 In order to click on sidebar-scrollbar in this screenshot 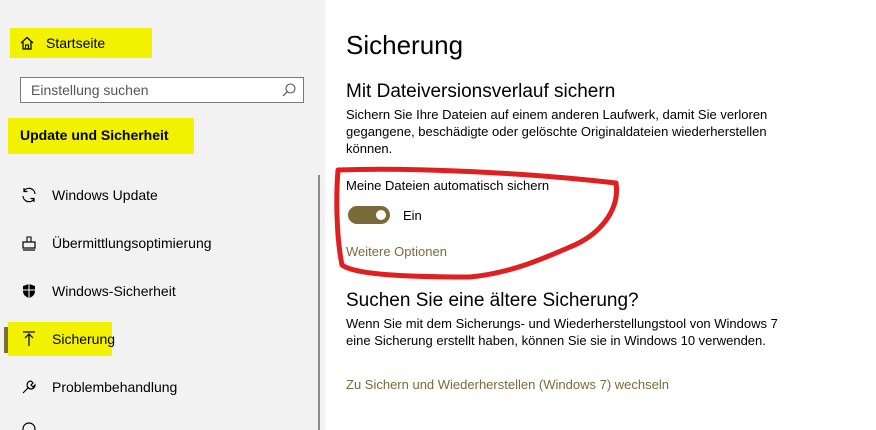, I will do `click(319, 302)`.